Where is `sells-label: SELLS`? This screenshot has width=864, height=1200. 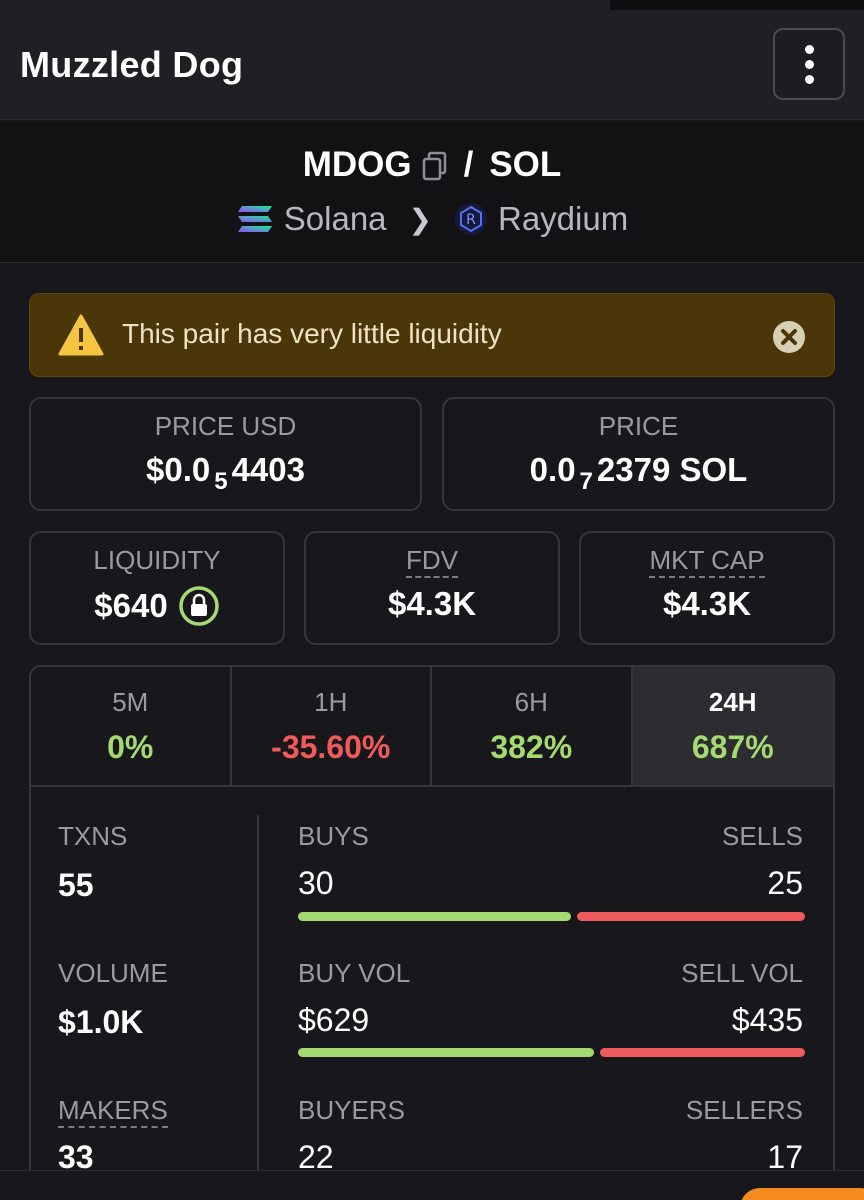
sells-label: SELLS is located at coordinates (762, 836).